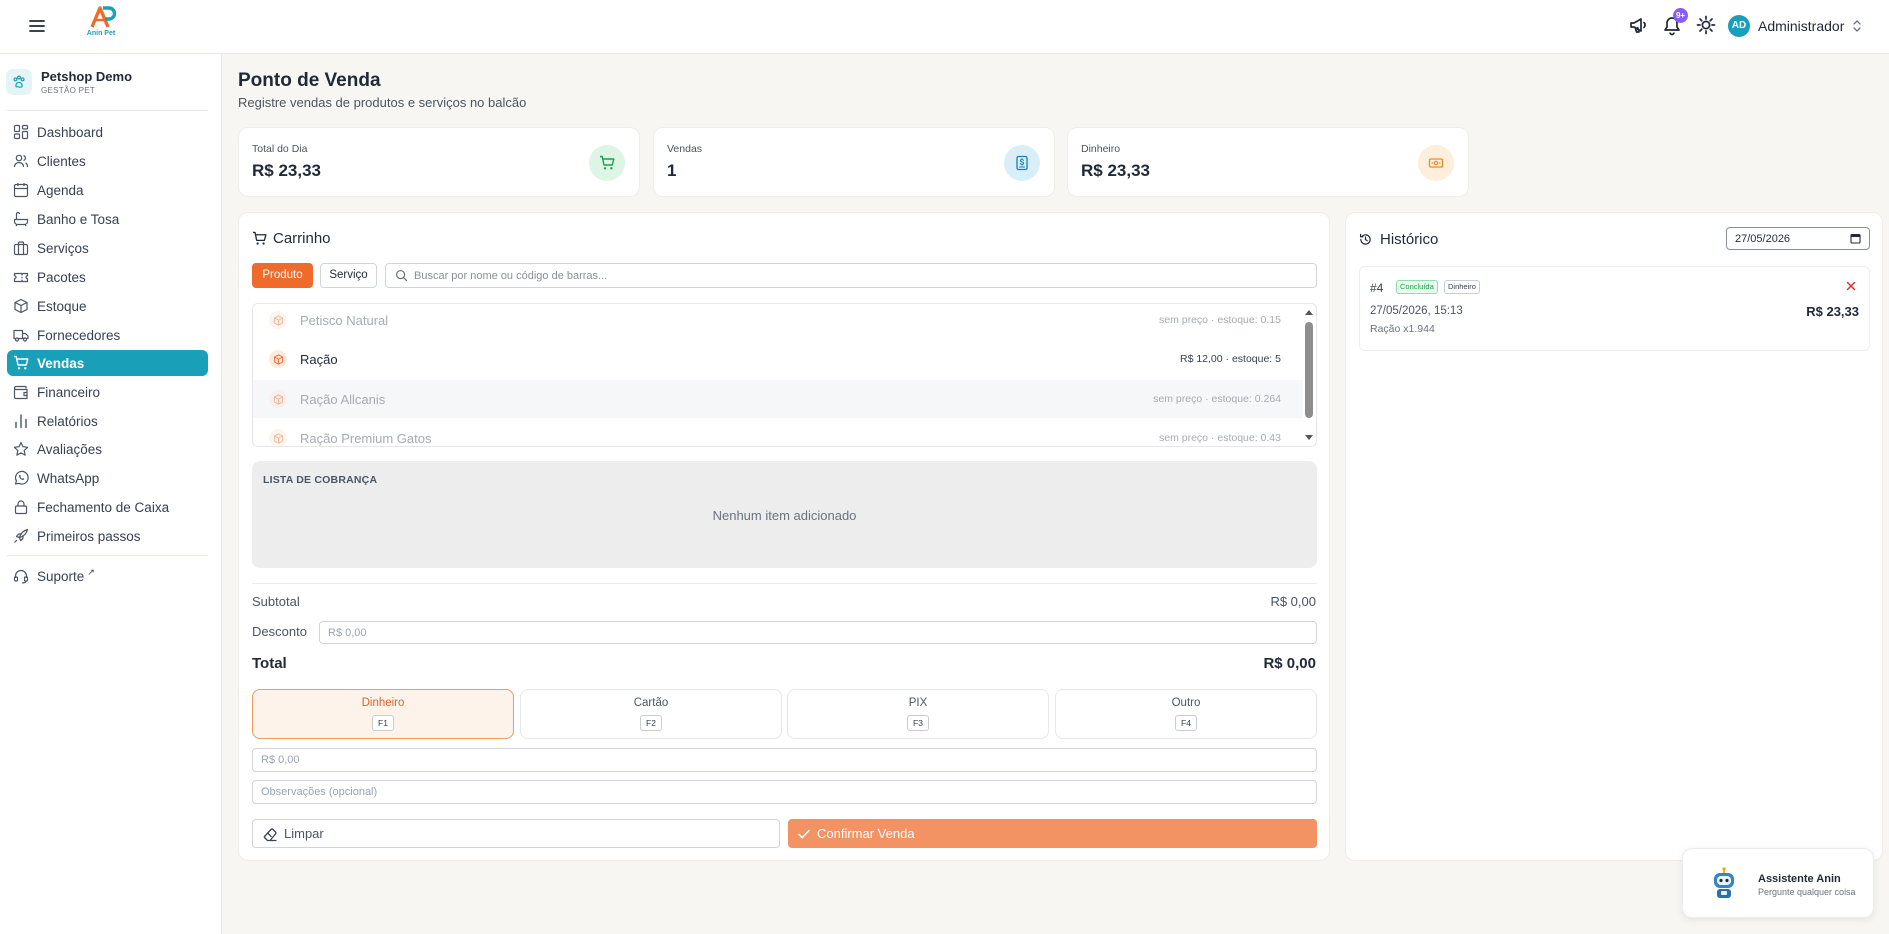  I want to click on eraser-icon, so click(270, 834).